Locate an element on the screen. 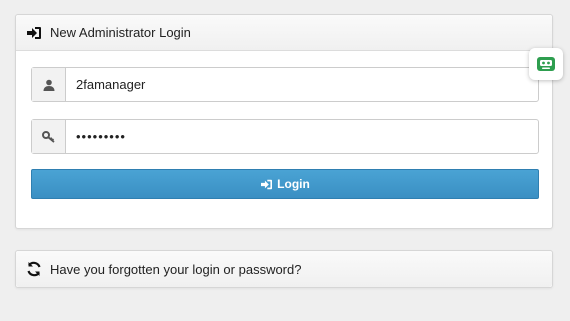  login-panel-title: New Administrator Login is located at coordinates (120, 32).